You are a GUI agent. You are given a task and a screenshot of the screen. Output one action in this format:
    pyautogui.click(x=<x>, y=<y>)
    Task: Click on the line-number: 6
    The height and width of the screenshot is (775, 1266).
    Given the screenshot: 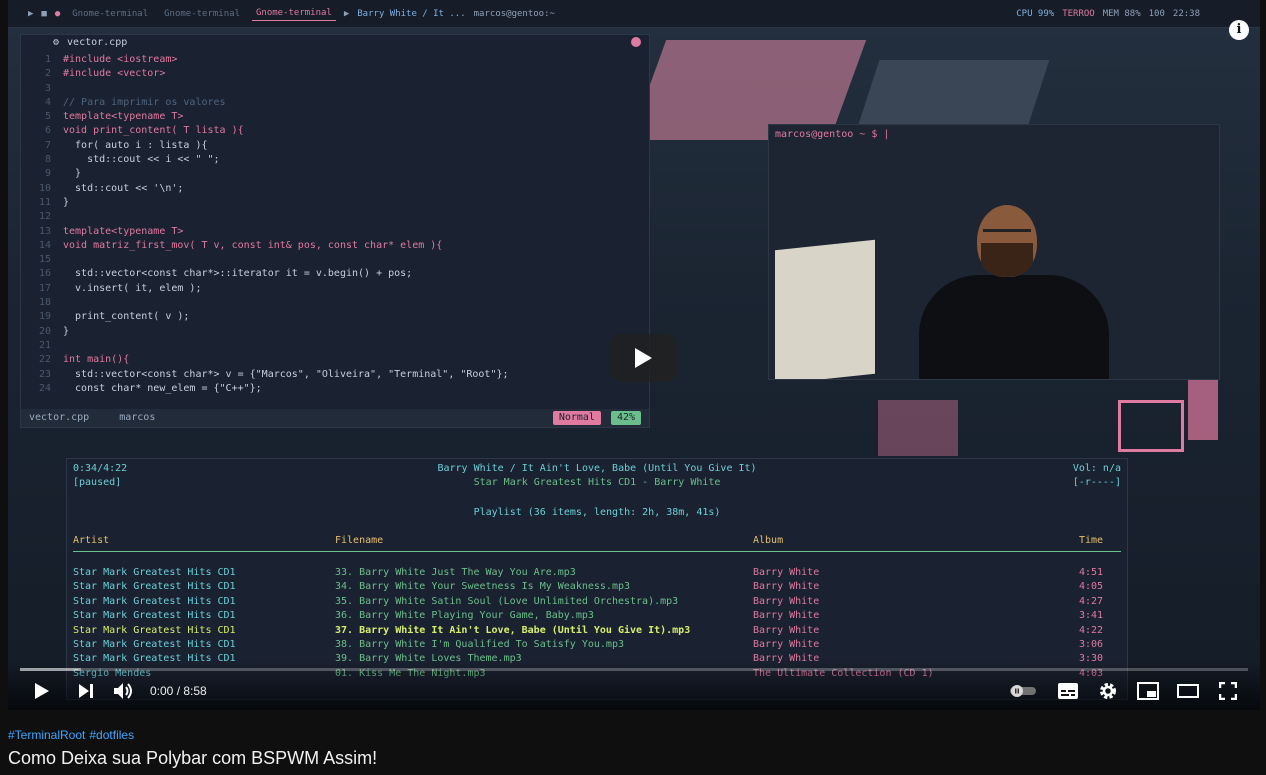 What is the action you would take?
    pyautogui.click(x=47, y=131)
    